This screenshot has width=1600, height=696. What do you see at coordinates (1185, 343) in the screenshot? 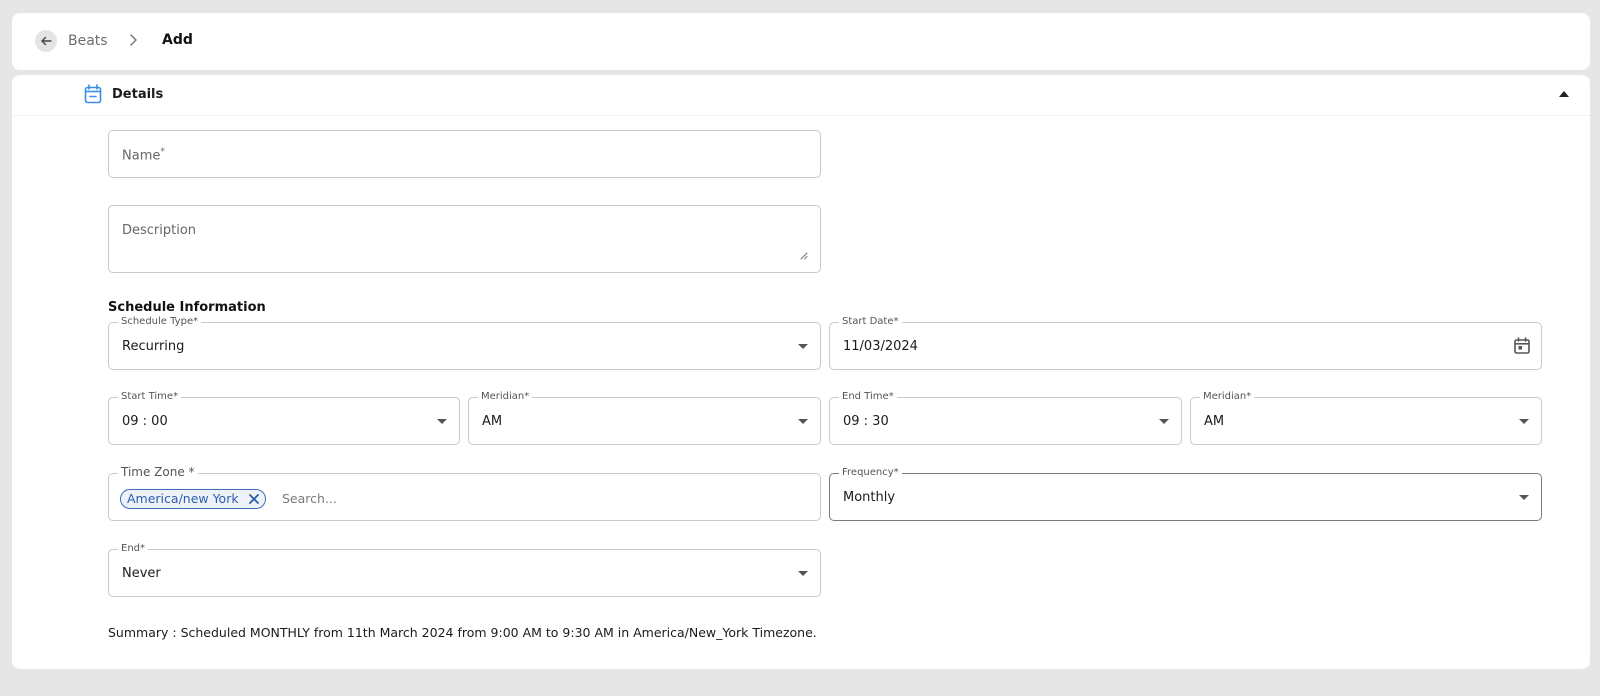
I see `start-date-field: Start Date* 11/03/2024` at bounding box center [1185, 343].